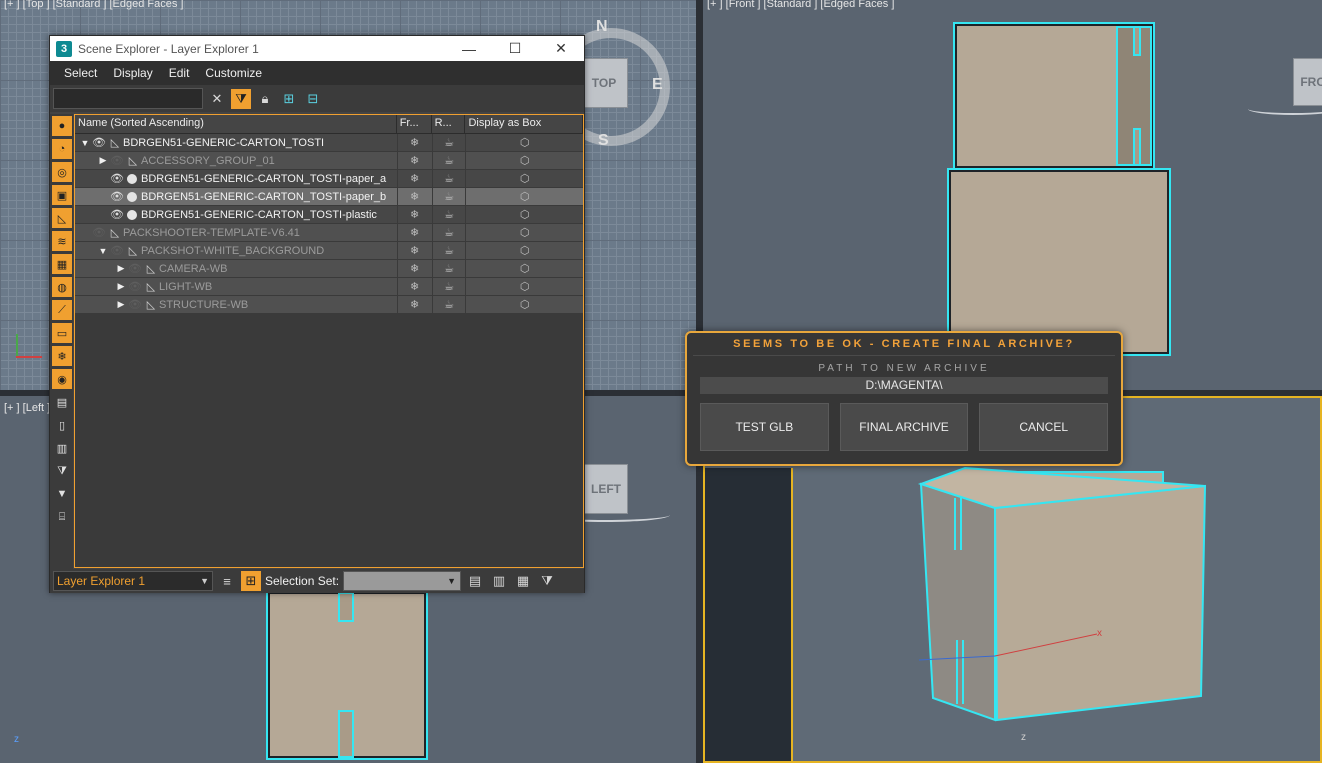 The height and width of the screenshot is (763, 1322). What do you see at coordinates (402, 581) in the screenshot?
I see `selection-set-dropdown: ▼` at bounding box center [402, 581].